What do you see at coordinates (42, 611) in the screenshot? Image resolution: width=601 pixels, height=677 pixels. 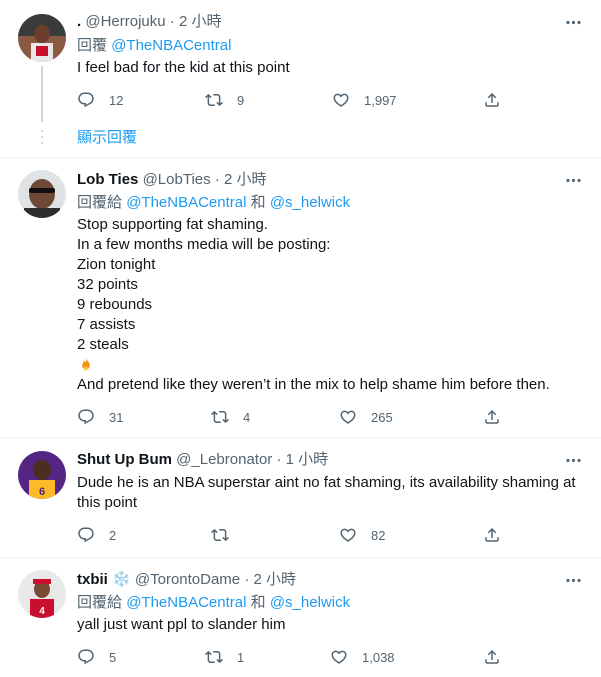 I see `svg-text: 4` at bounding box center [42, 611].